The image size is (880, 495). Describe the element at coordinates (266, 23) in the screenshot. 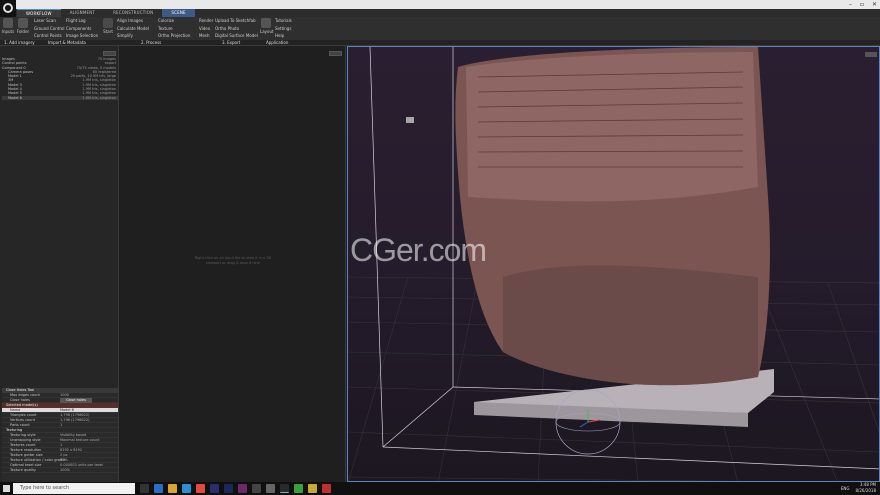

I see `layout-icon` at that location.